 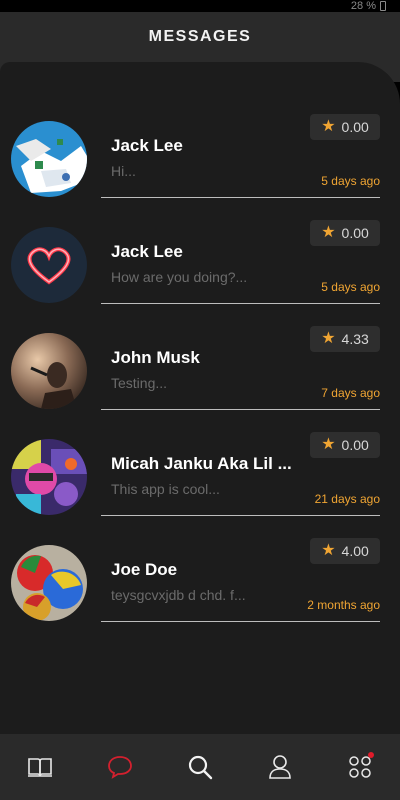 What do you see at coordinates (383, 6) in the screenshot?
I see `battery-icon` at bounding box center [383, 6].